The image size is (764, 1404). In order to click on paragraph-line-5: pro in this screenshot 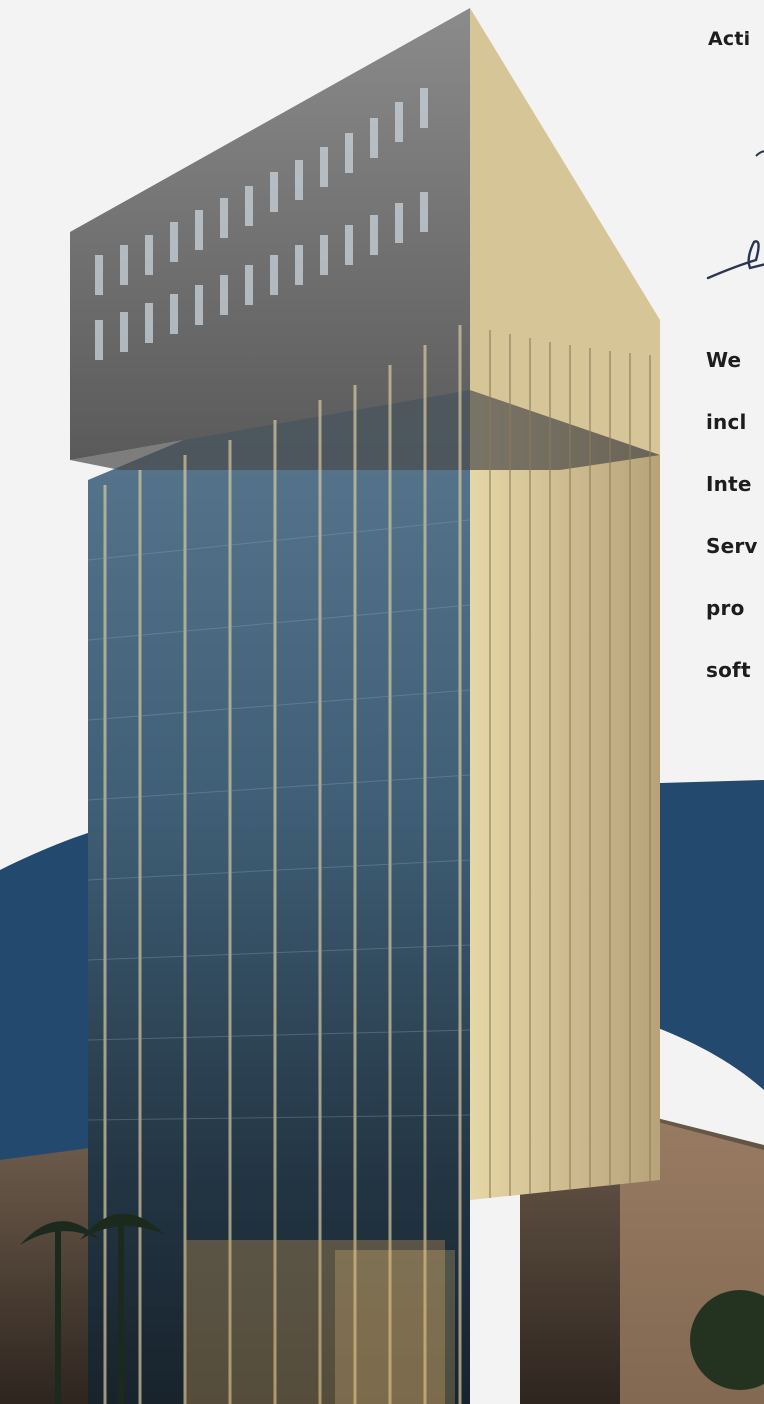, I will do `click(725, 608)`.